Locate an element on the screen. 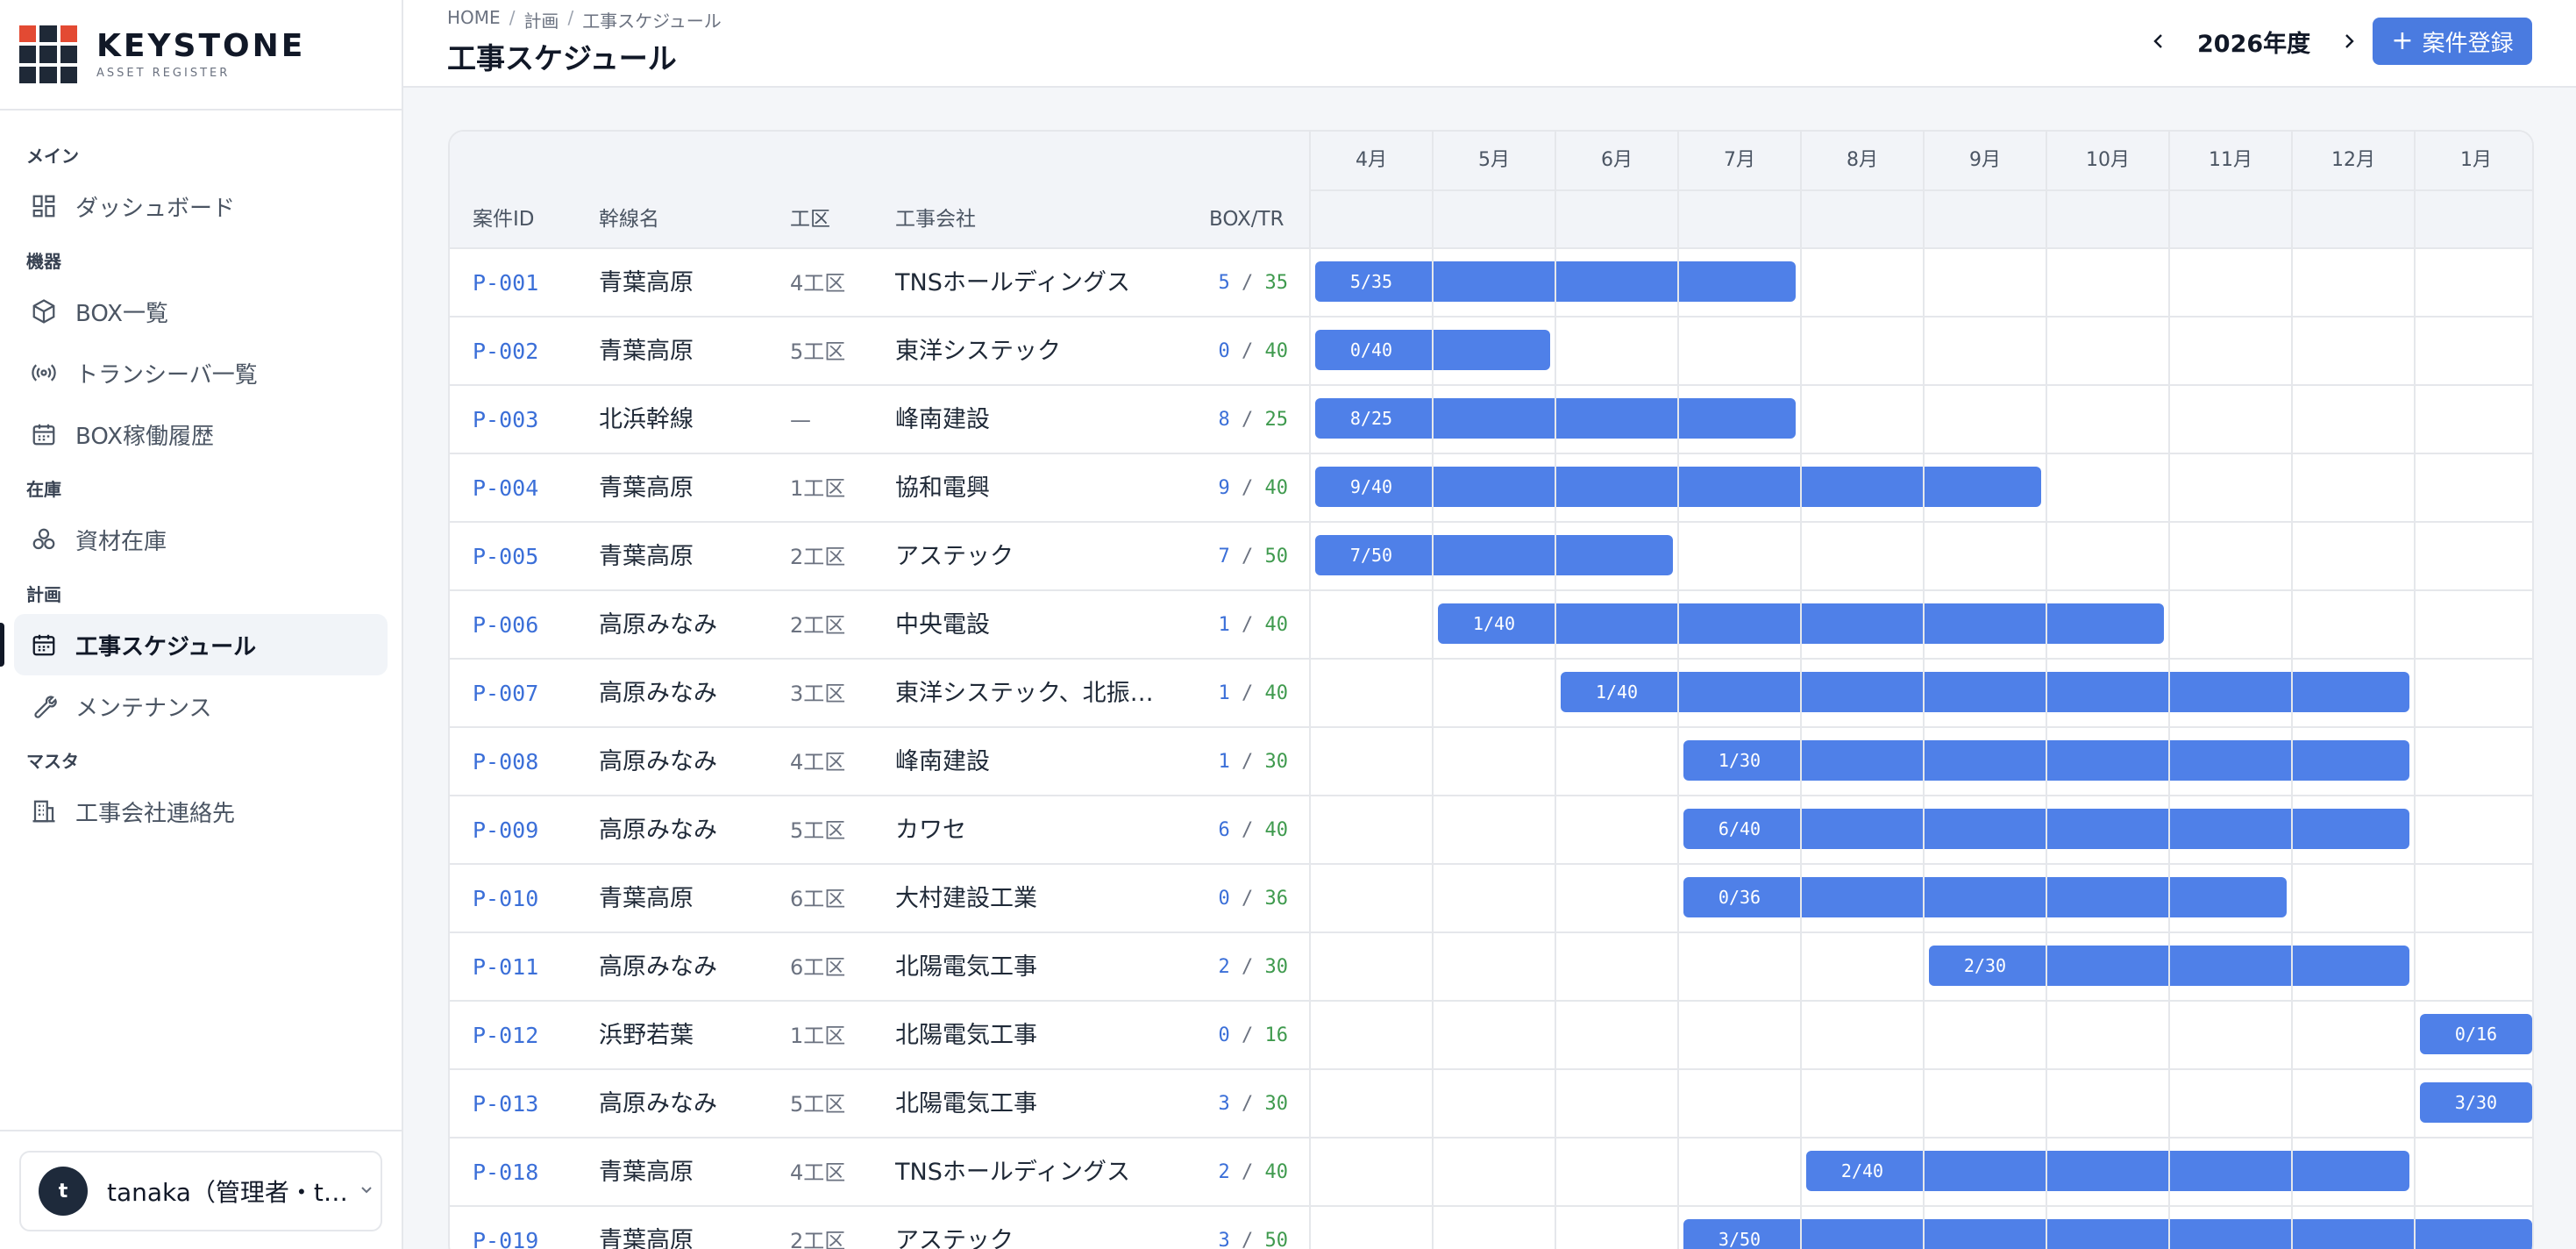 The height and width of the screenshot is (1249, 2576). sidebar-item: ダッシュボード is located at coordinates (201, 206).